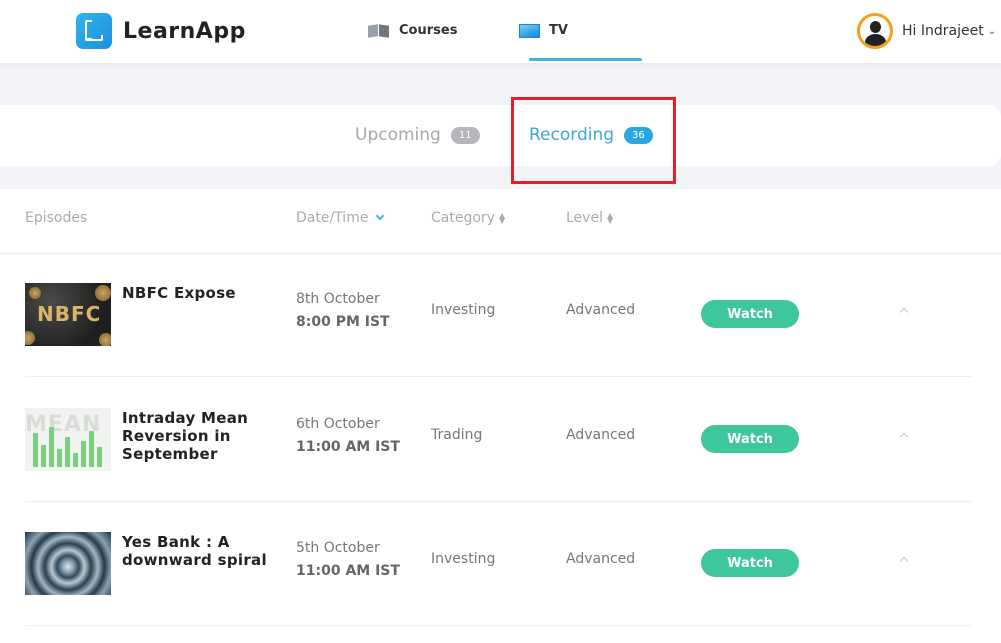 The height and width of the screenshot is (643, 1001). Describe the element at coordinates (463, 218) in the screenshot. I see `col-header-category-label: Category` at that location.